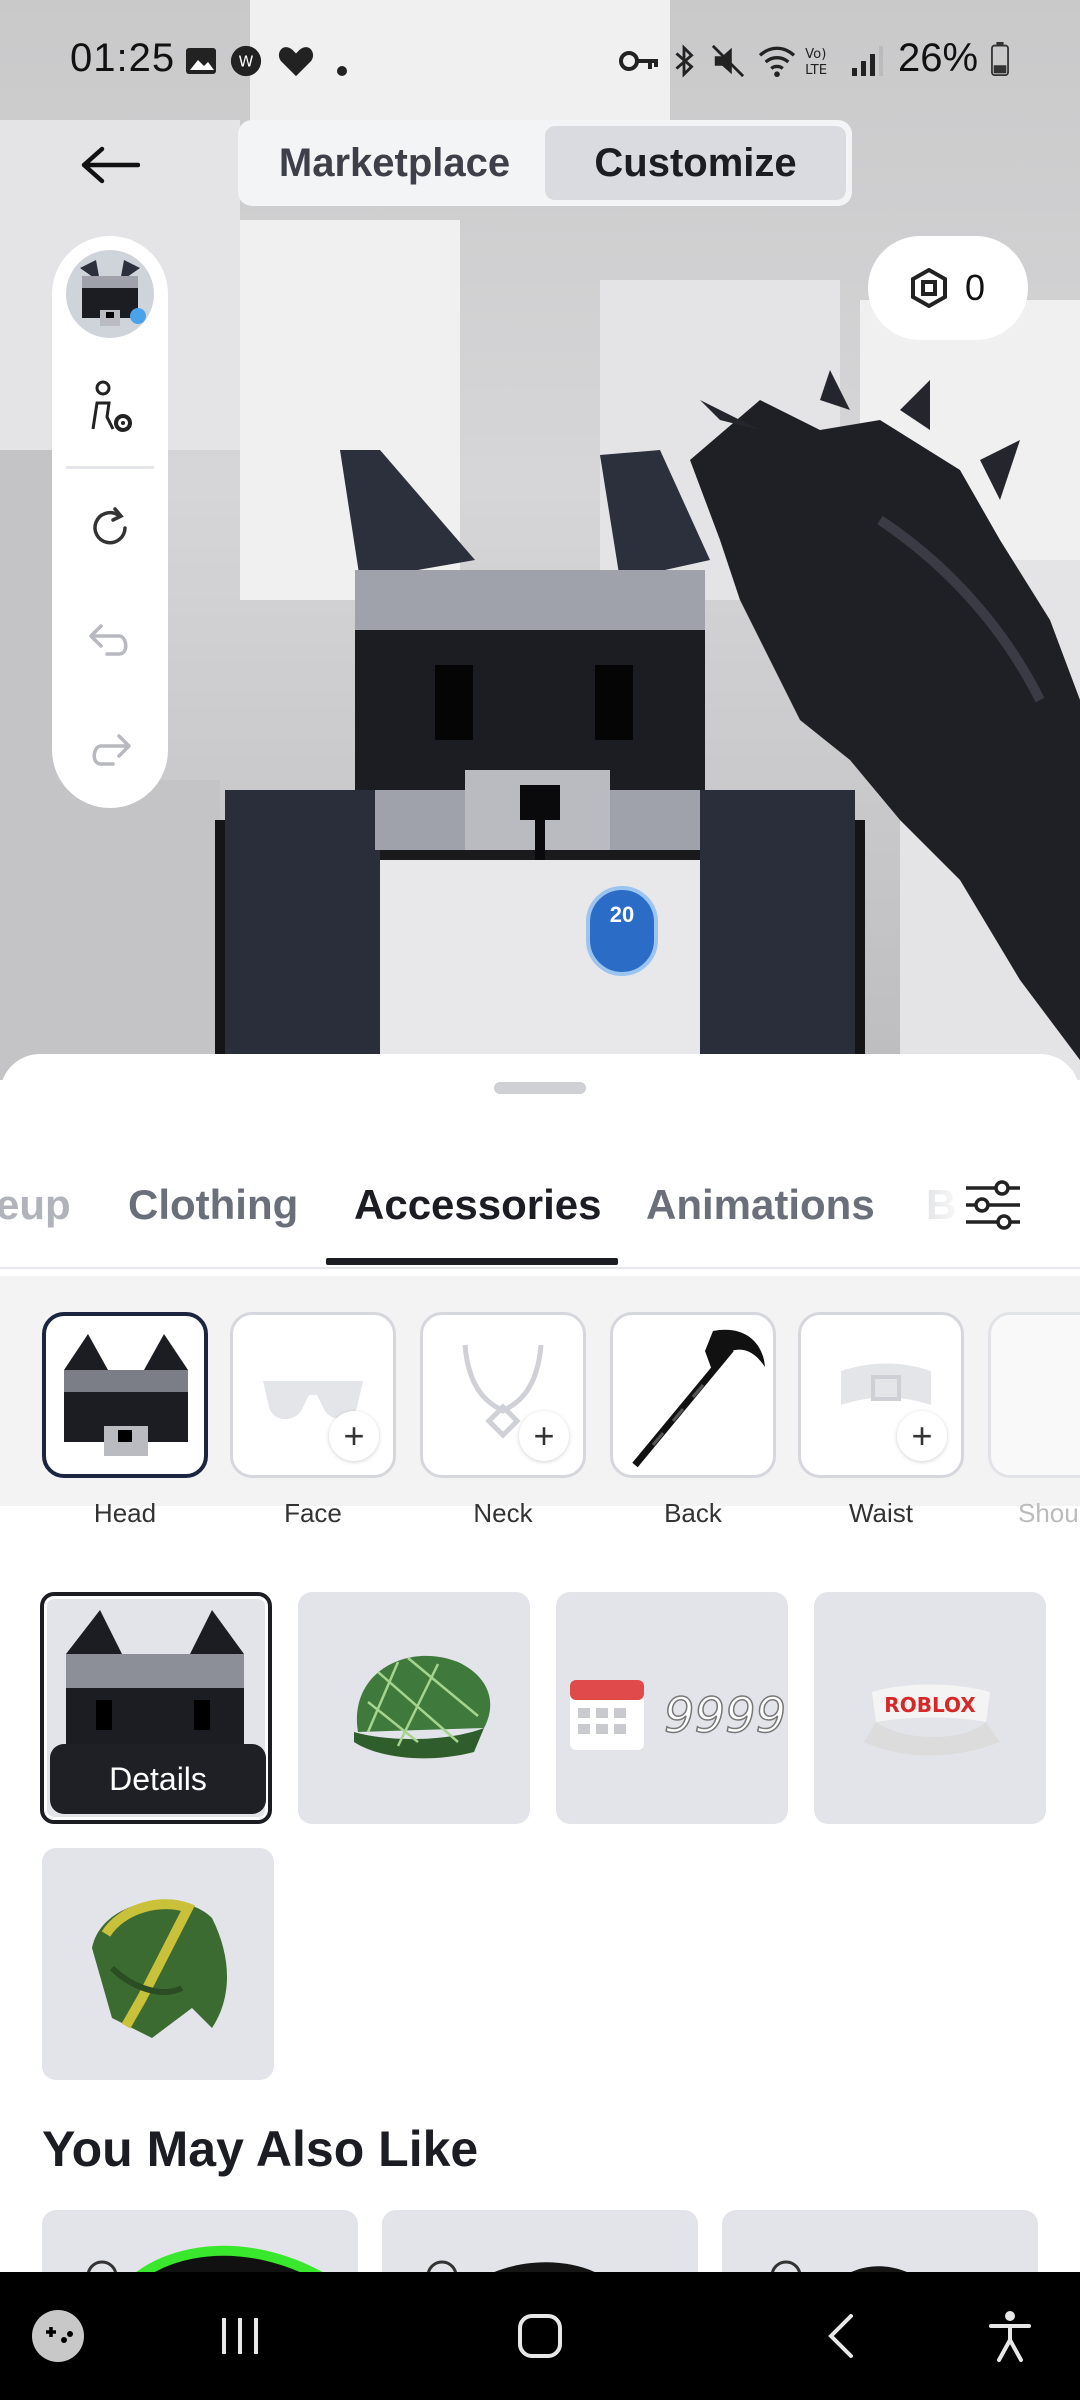 This screenshot has height=2400, width=1080. I want to click on battery-icon, so click(1000, 59).